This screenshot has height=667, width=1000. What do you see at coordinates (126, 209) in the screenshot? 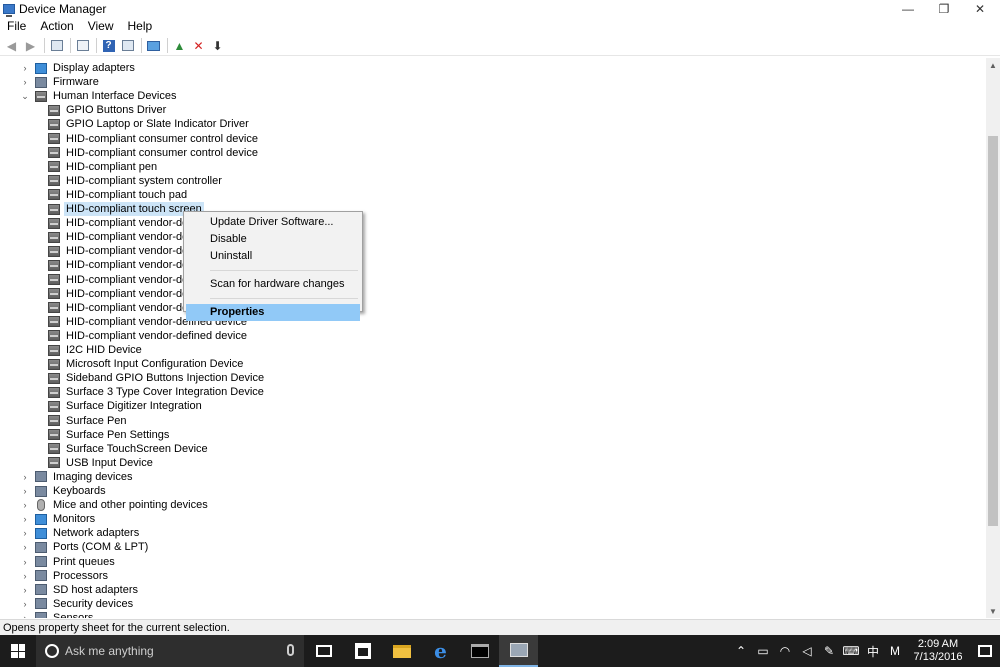
I see `tree-device: HID-compliant touch screen` at bounding box center [126, 209].